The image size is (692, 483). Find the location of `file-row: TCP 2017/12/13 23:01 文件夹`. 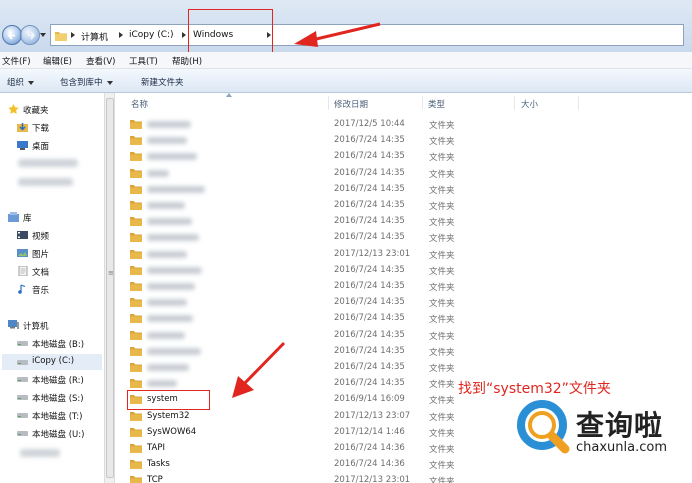

file-row: TCP 2017/12/13 23:01 文件夹 is located at coordinates (404, 477).